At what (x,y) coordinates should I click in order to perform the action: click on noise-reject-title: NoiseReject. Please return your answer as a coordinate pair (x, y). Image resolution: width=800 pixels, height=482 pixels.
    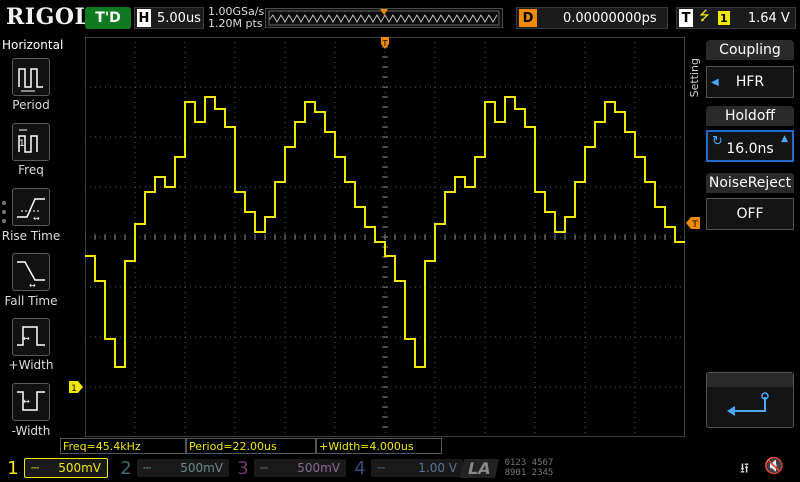
    Looking at the image, I should click on (750, 183).